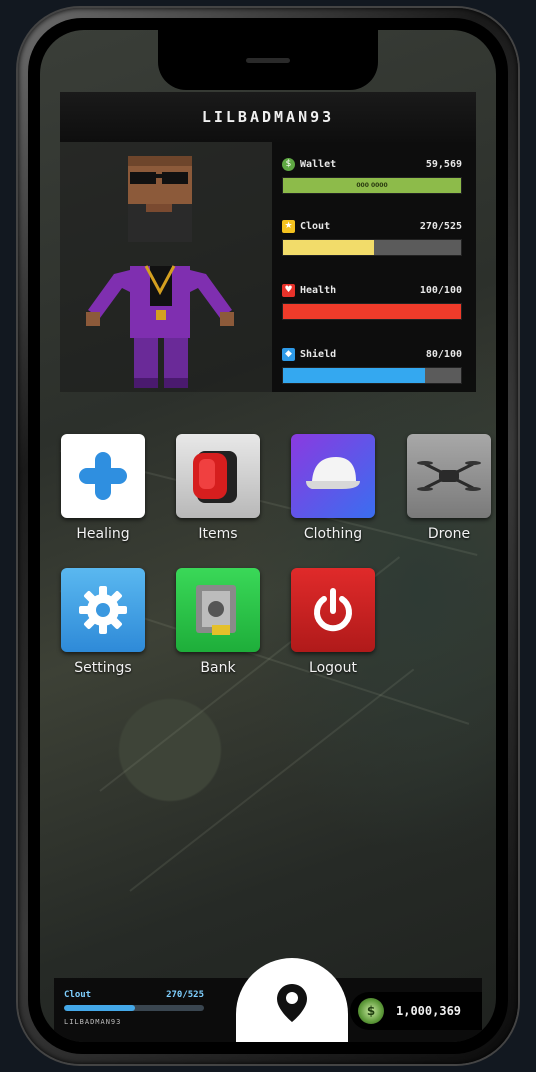 The image size is (536, 1072). Describe the element at coordinates (333, 610) in the screenshot. I see `power-icon` at that location.